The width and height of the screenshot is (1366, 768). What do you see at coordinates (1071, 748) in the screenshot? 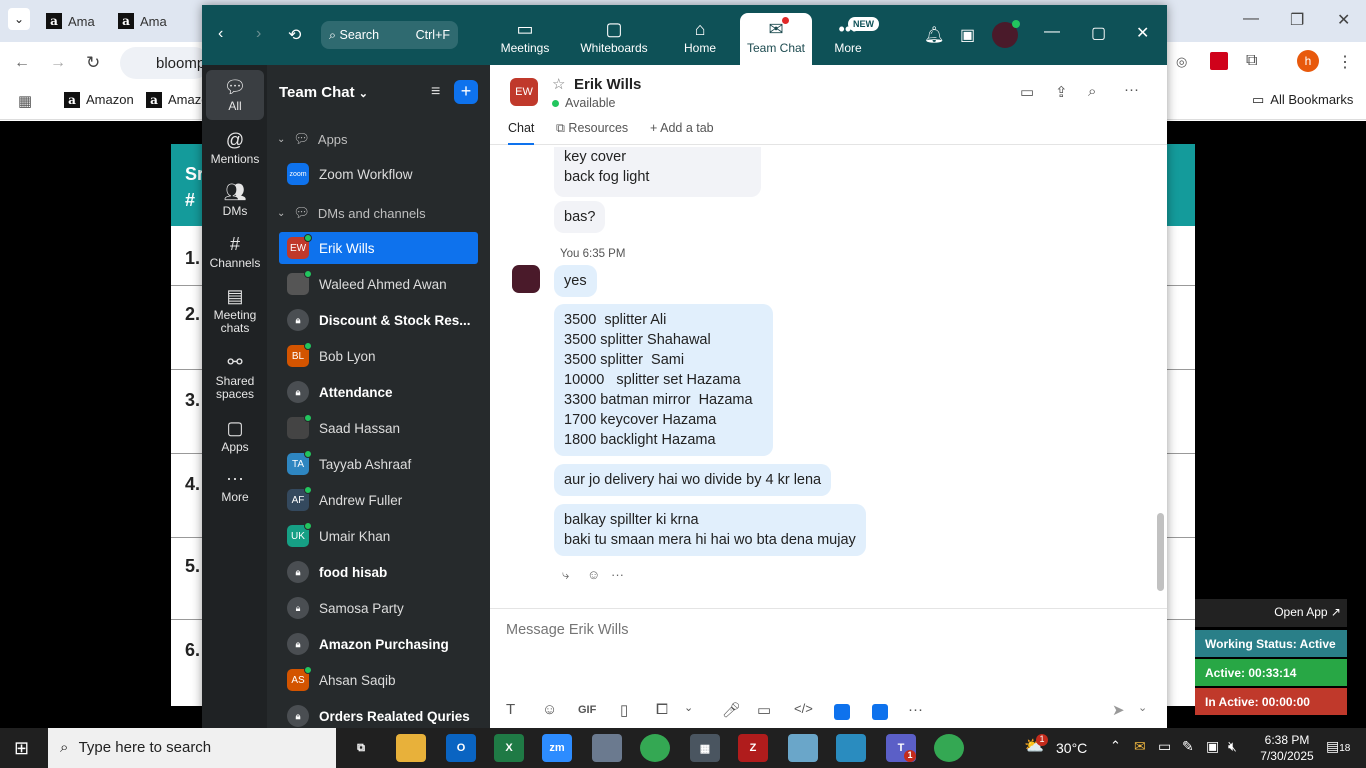
I see `temperature: 30°C` at bounding box center [1071, 748].